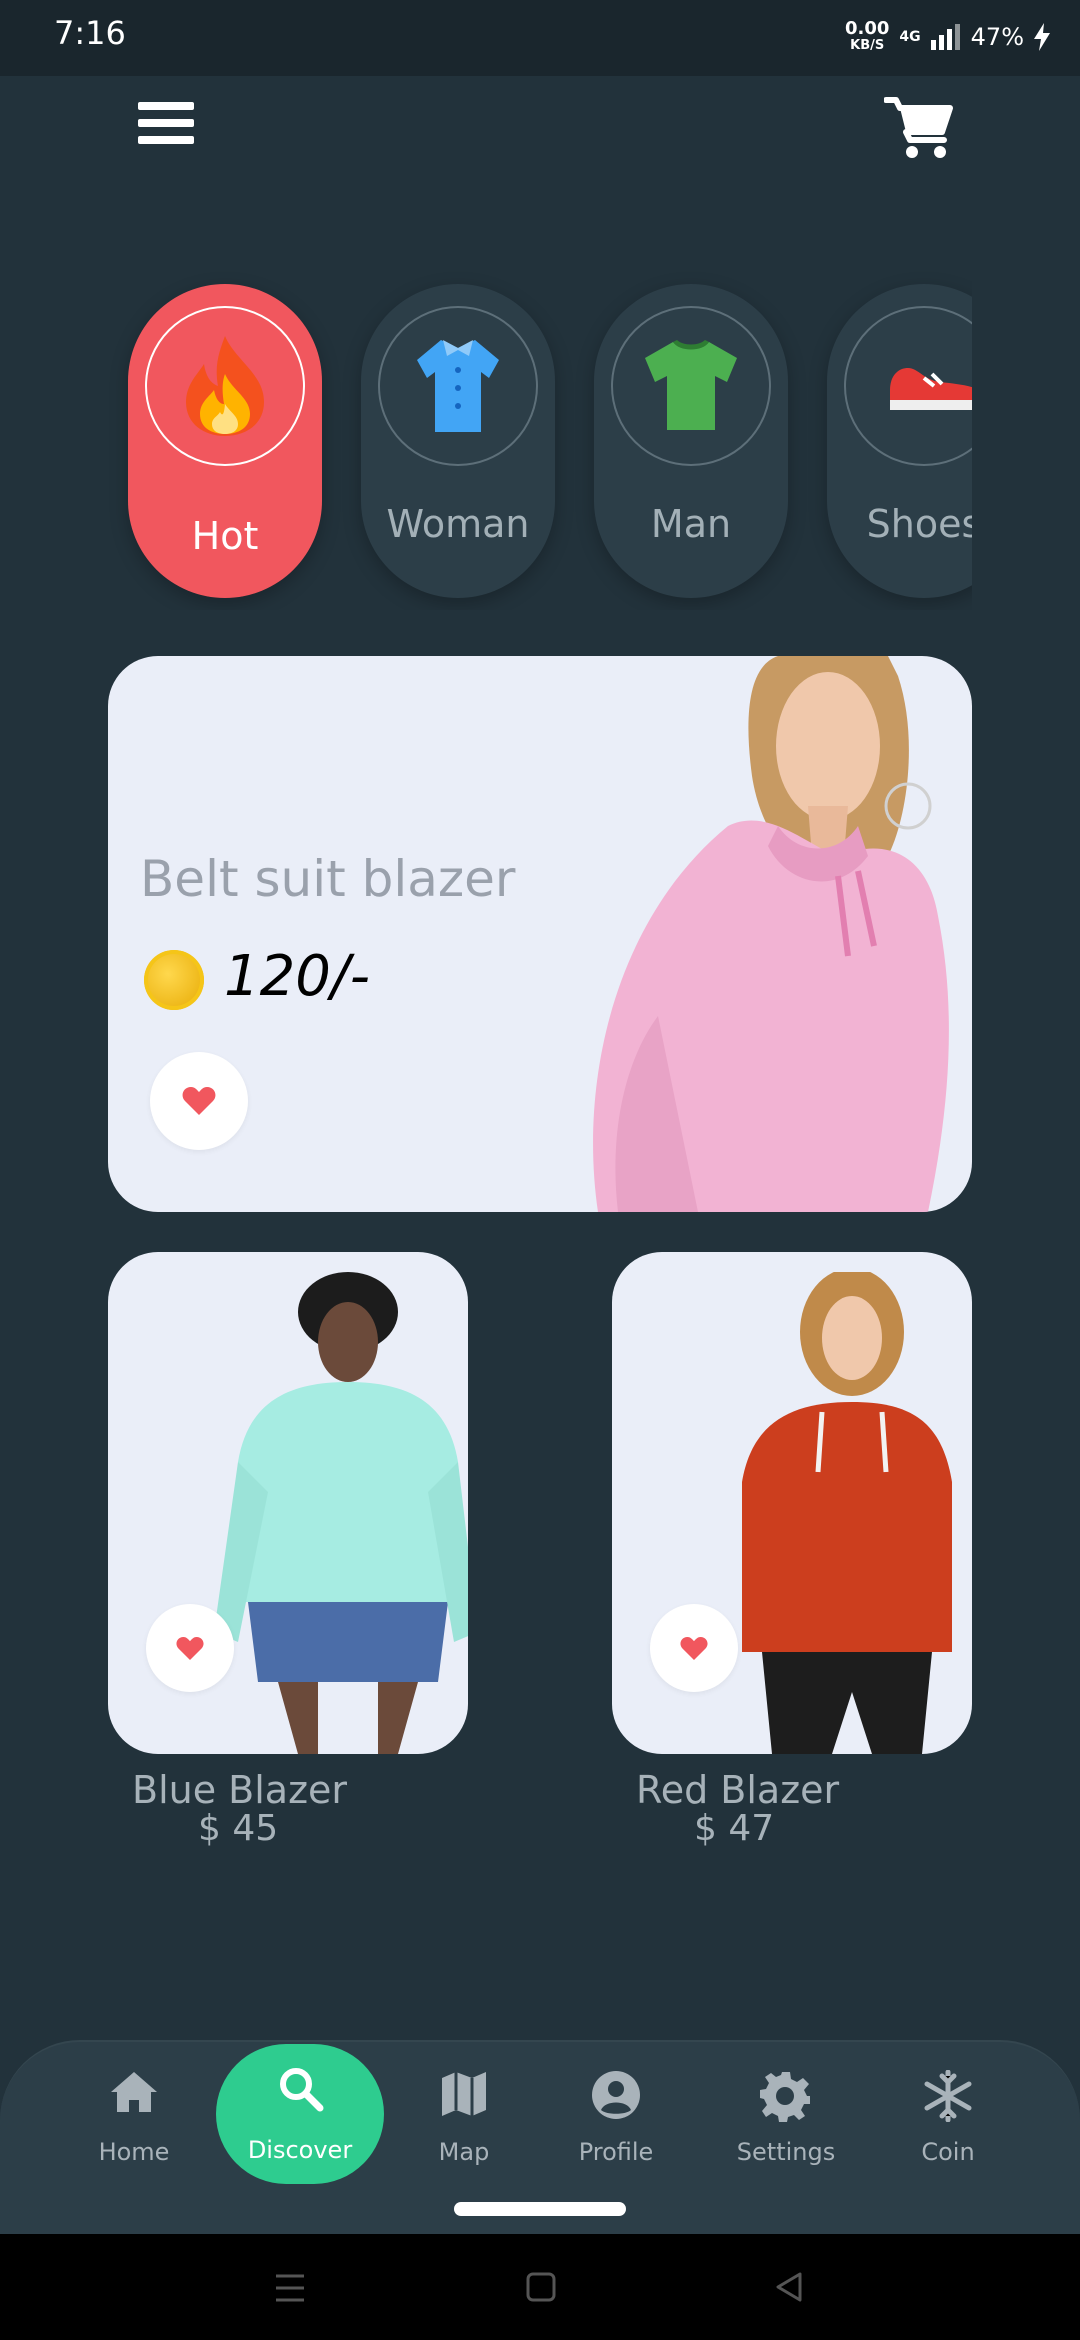 The image size is (1080, 2340). Describe the element at coordinates (464, 2152) in the screenshot. I see `nav-map-label: Map` at that location.